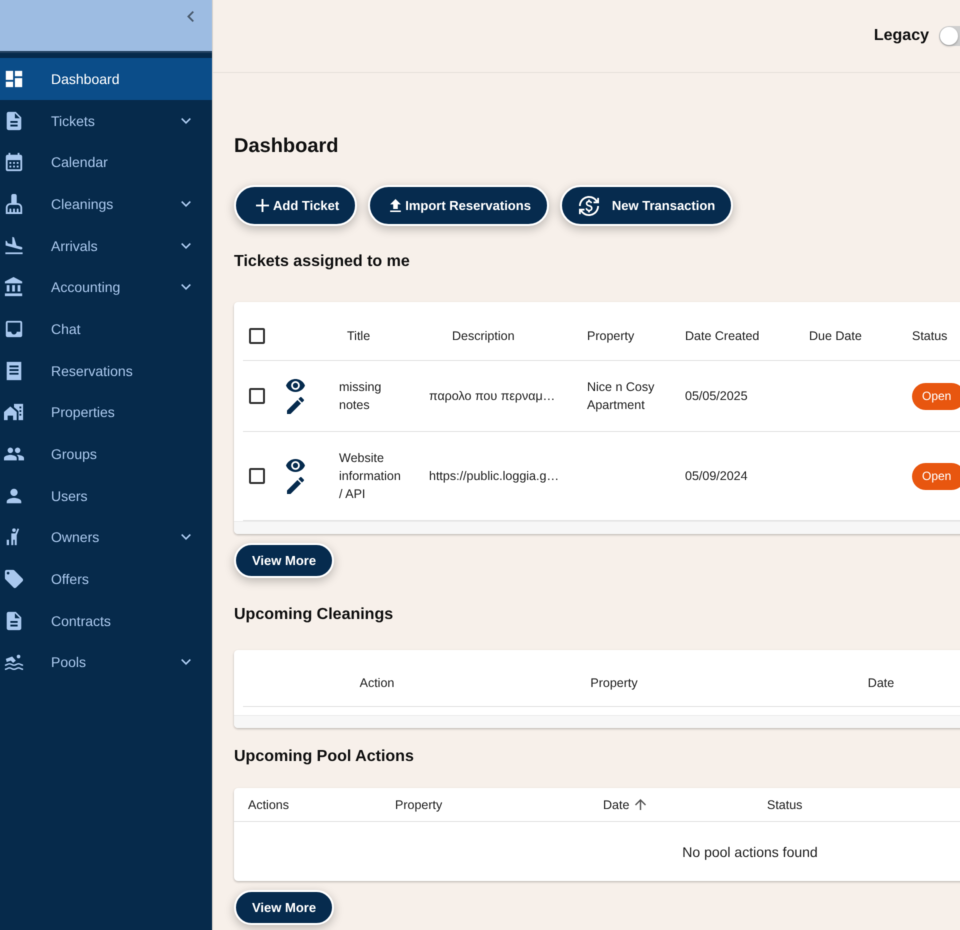  I want to click on column-header: Date Created, so click(722, 336).